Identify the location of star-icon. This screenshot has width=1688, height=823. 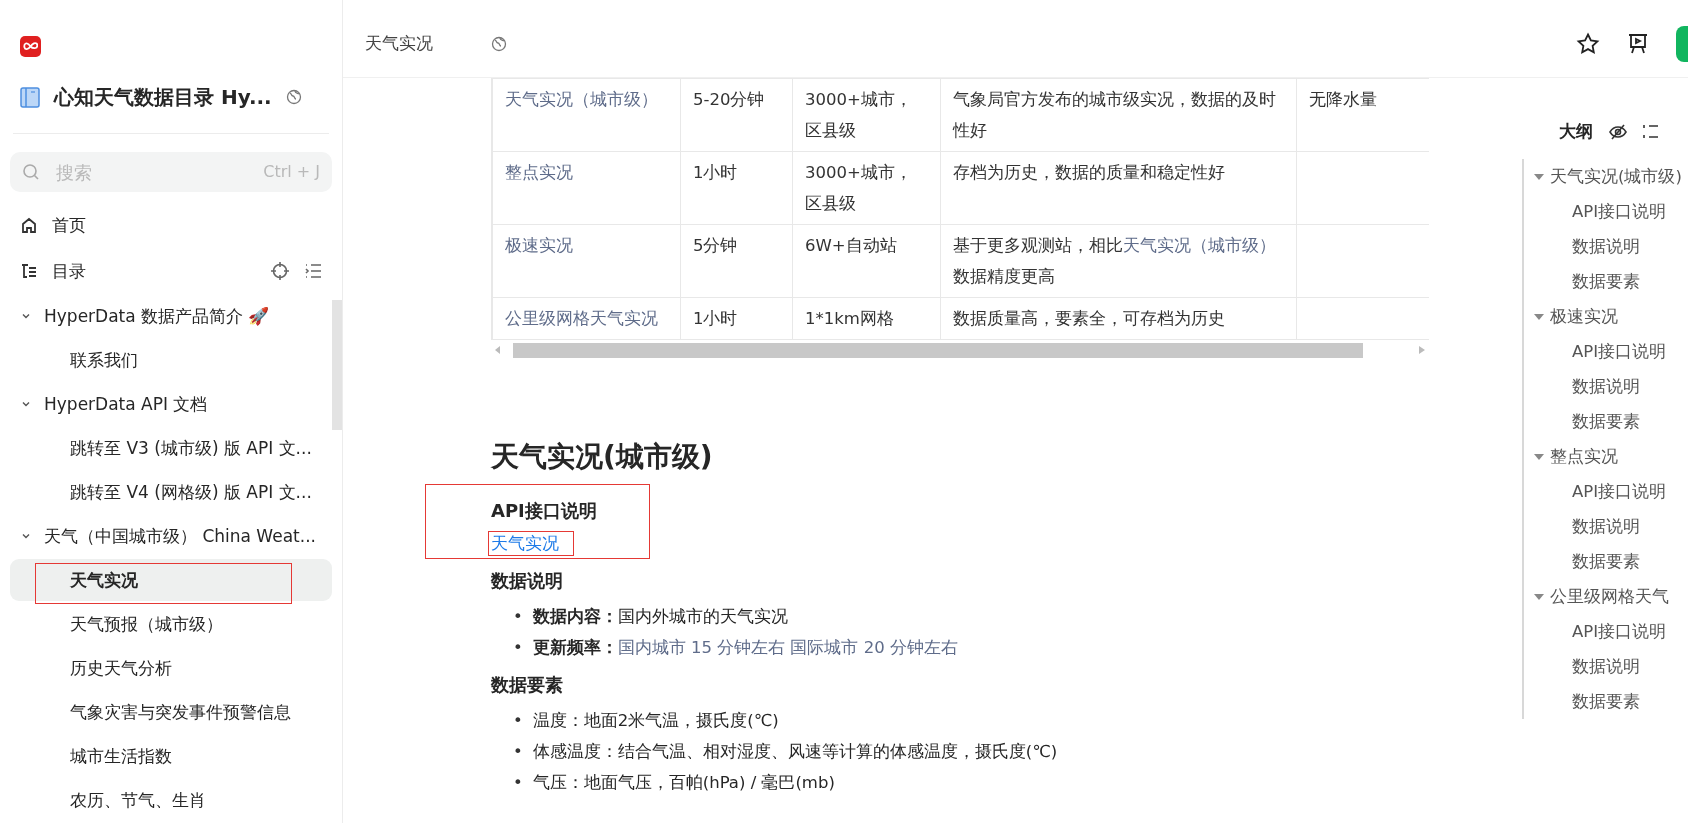
(1588, 43).